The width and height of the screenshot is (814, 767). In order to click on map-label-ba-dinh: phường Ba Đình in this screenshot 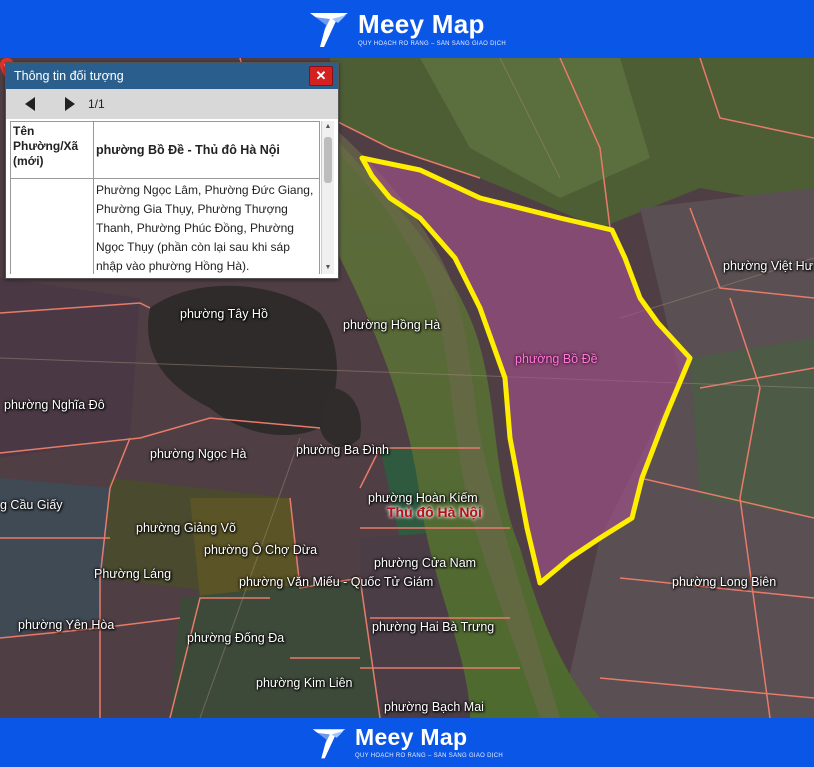, I will do `click(343, 450)`.